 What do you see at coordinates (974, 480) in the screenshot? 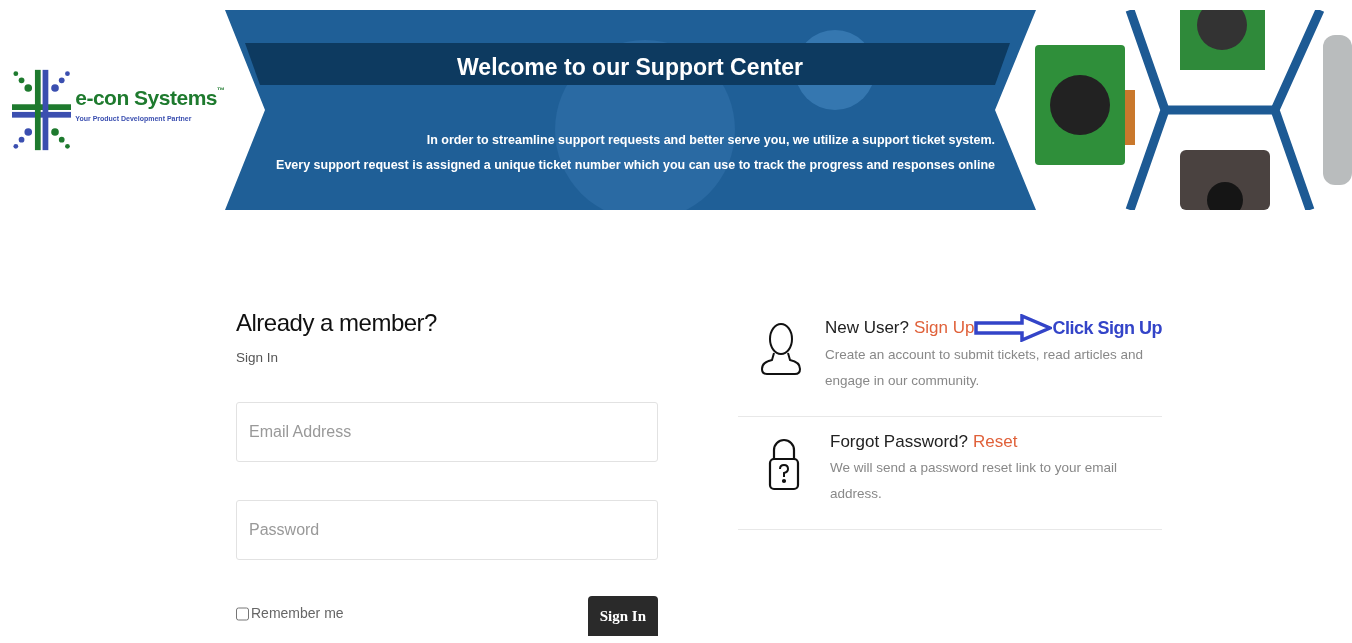
I see `option-description: We will send a password reset link to your email address.` at bounding box center [974, 480].